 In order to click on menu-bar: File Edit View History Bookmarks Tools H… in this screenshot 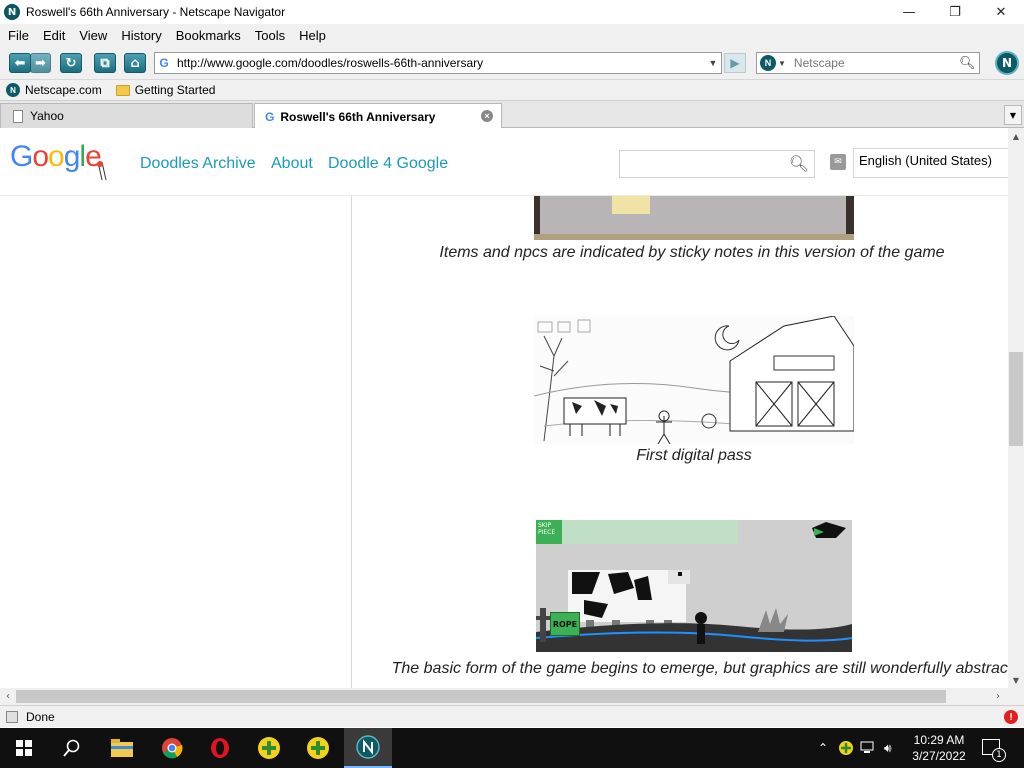, I will do `click(512, 35)`.